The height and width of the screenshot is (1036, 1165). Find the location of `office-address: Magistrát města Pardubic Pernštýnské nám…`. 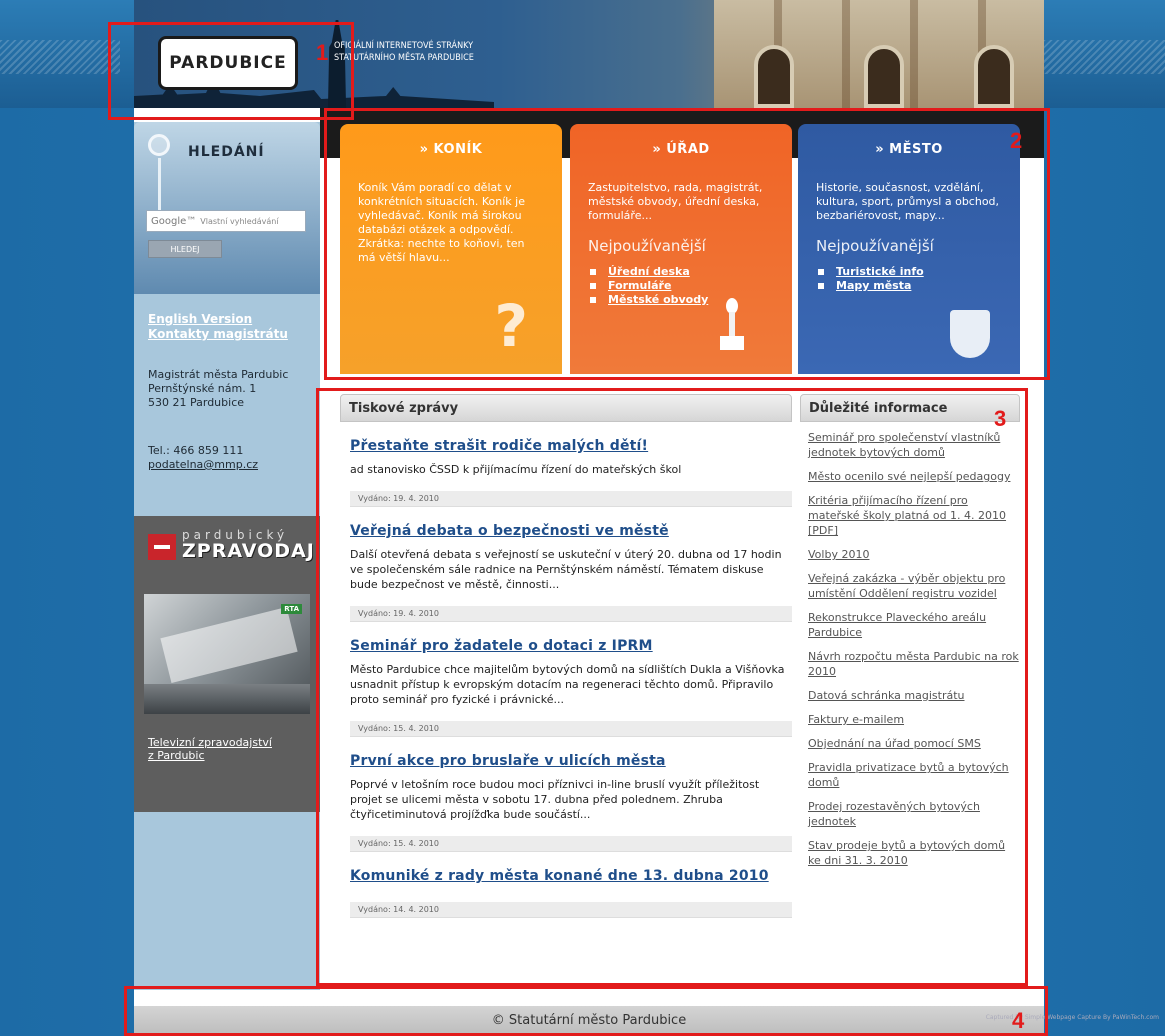

office-address: Magistrát města Pardubic Pernštýnské nám… is located at coordinates (218, 388).